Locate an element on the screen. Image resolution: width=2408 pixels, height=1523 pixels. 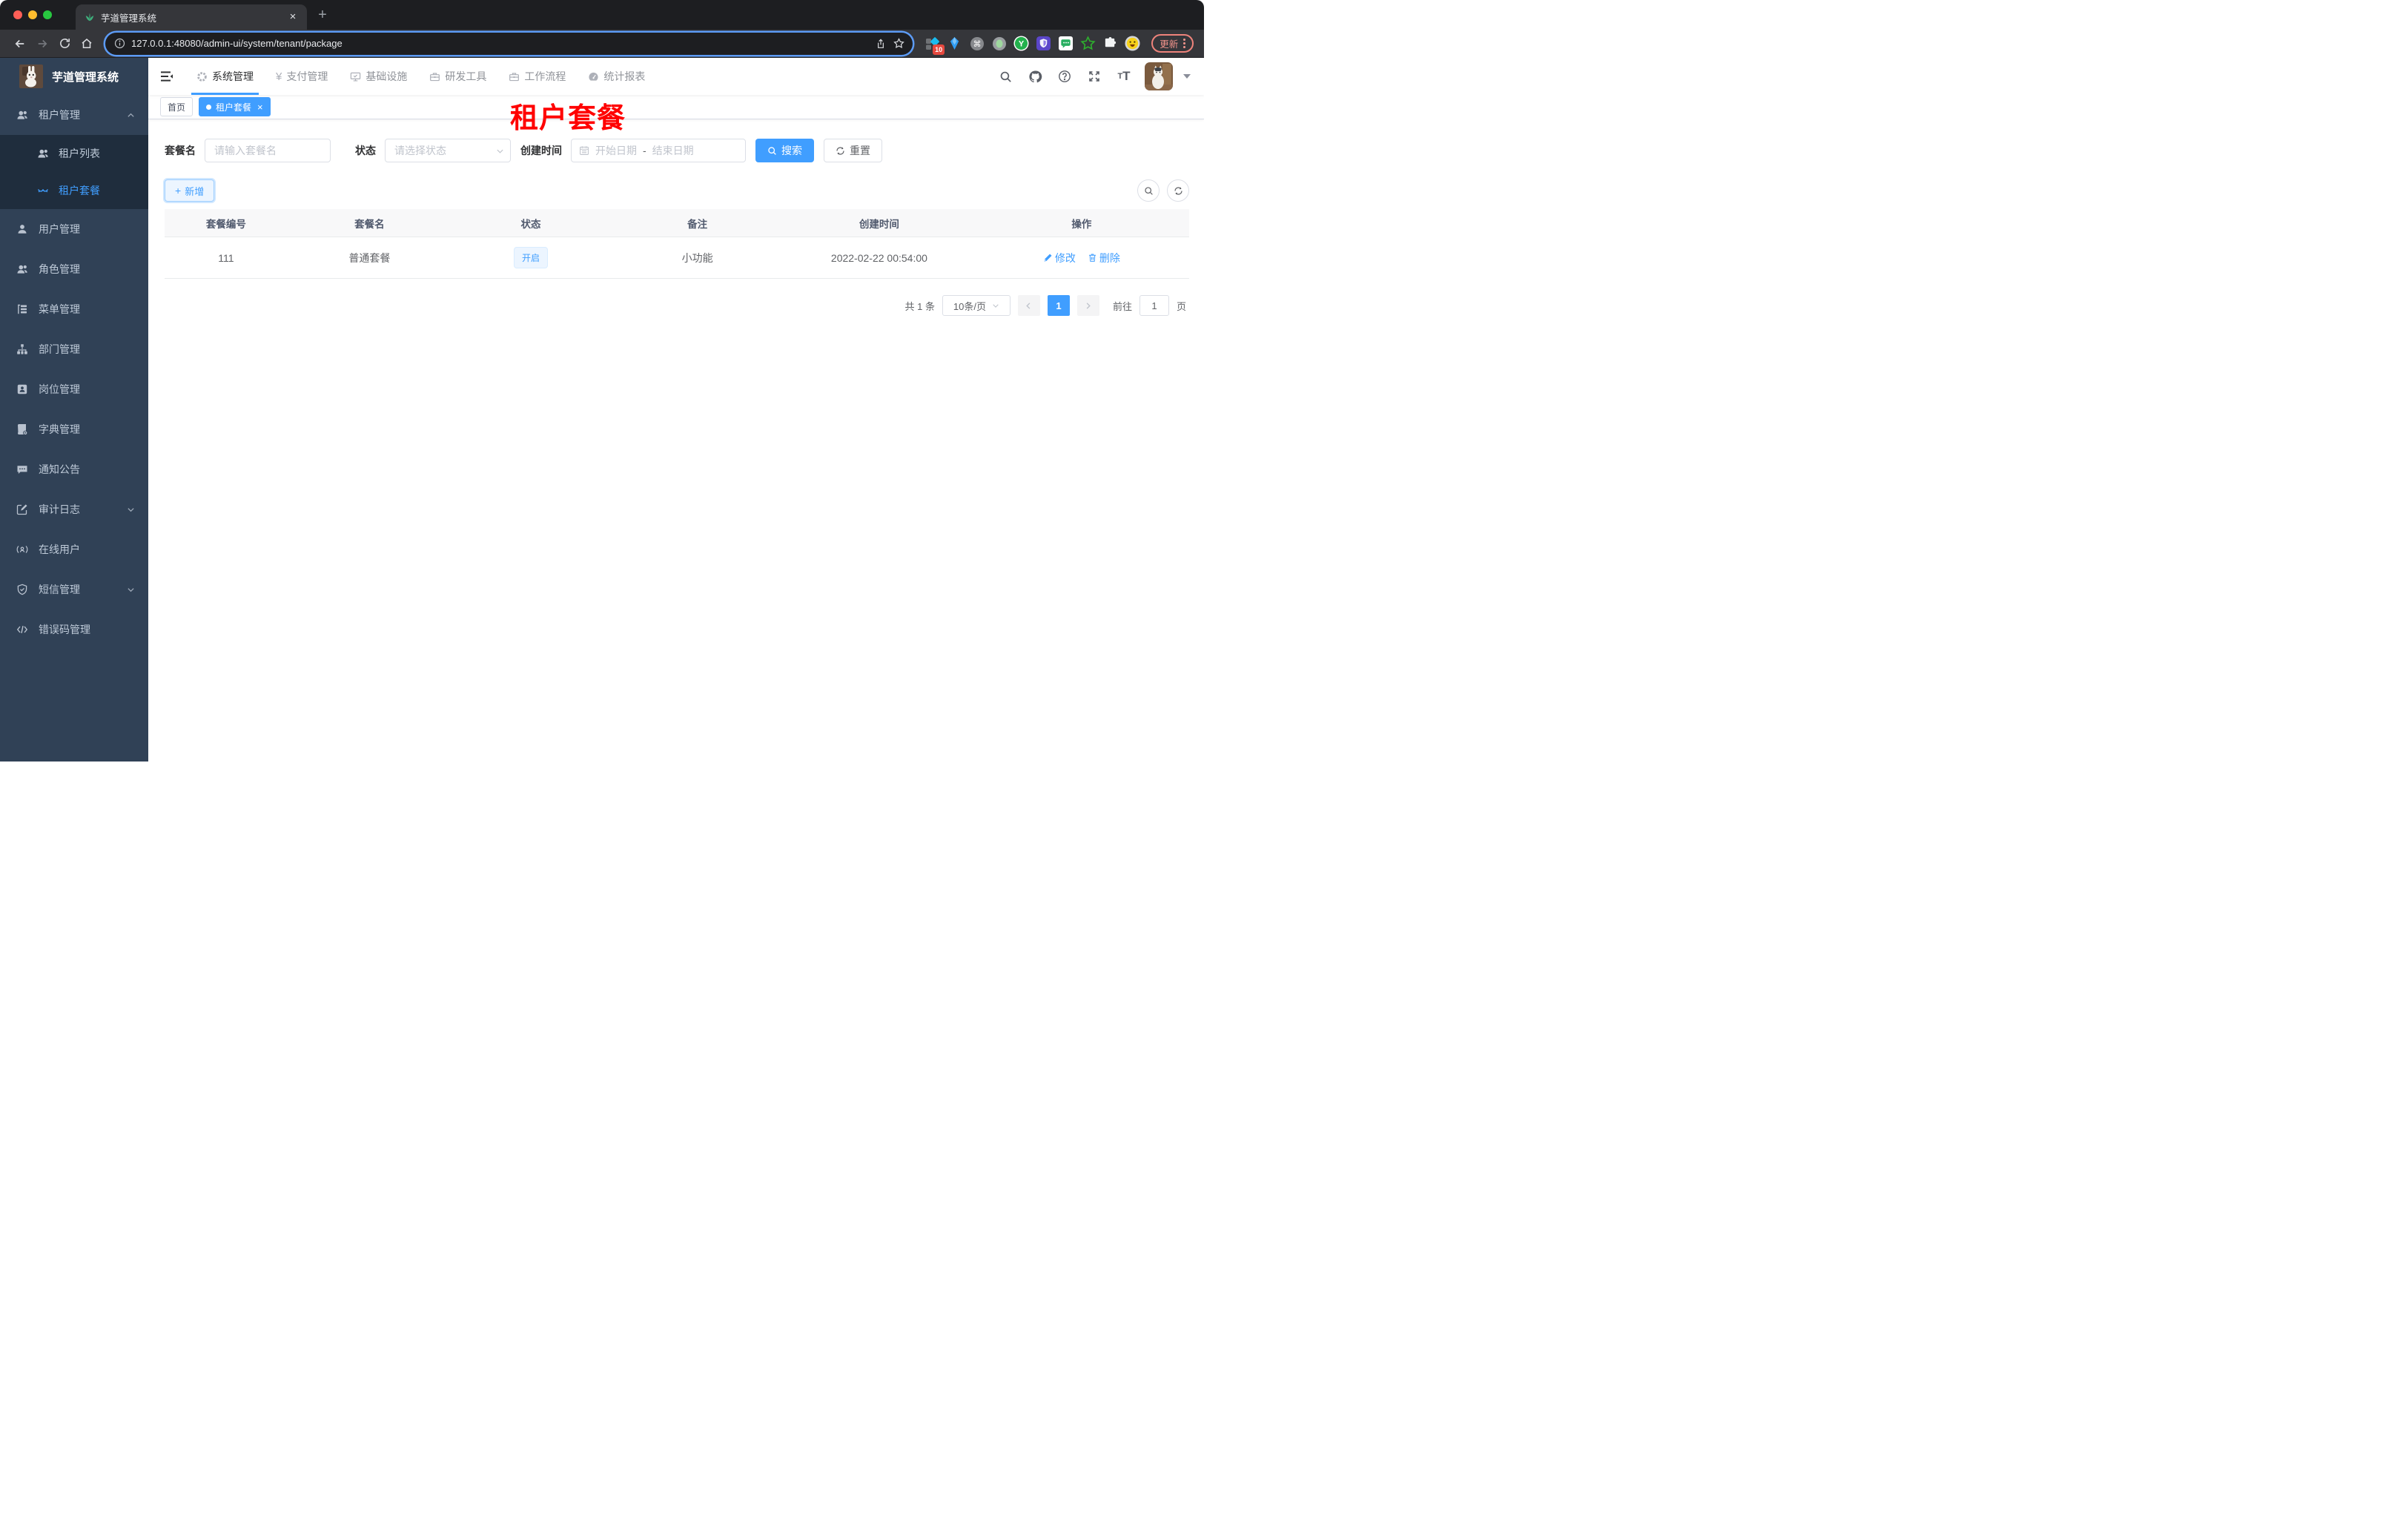
tab-close-icon: × is located at coordinates (293, 17).